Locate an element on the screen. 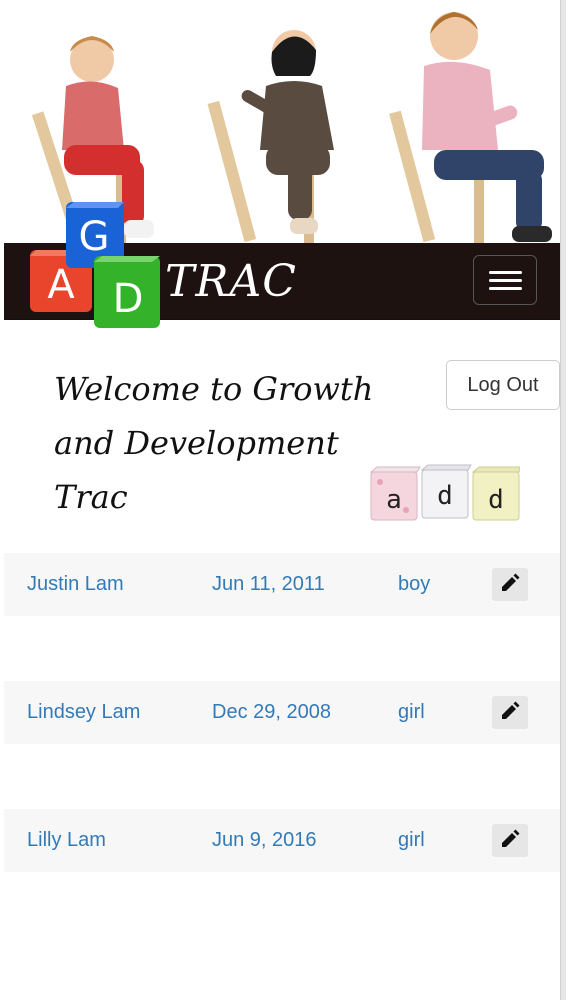 This screenshot has height=1000, width=566. agd-logo: A G D is located at coordinates (95, 266).